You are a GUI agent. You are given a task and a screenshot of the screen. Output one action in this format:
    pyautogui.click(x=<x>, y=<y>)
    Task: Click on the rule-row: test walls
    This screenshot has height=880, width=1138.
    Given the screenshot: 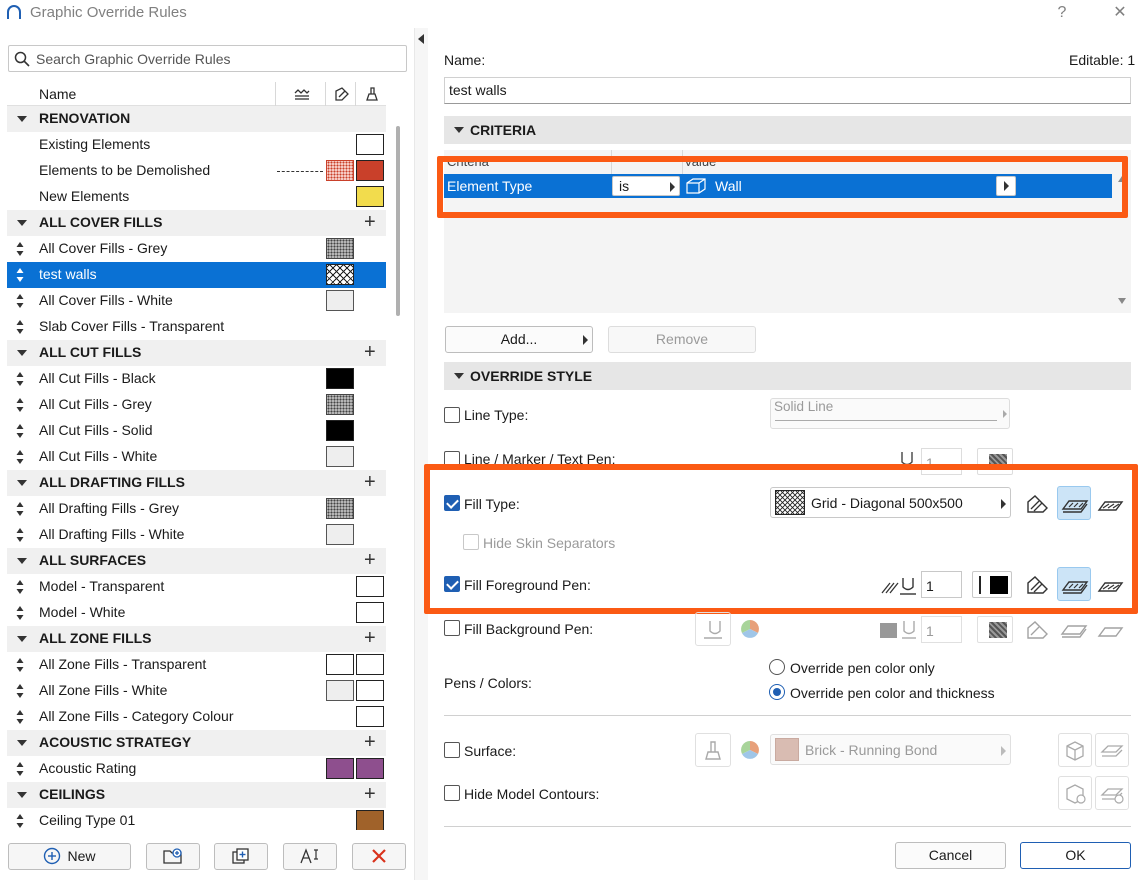 What is the action you would take?
    pyautogui.click(x=196, y=275)
    